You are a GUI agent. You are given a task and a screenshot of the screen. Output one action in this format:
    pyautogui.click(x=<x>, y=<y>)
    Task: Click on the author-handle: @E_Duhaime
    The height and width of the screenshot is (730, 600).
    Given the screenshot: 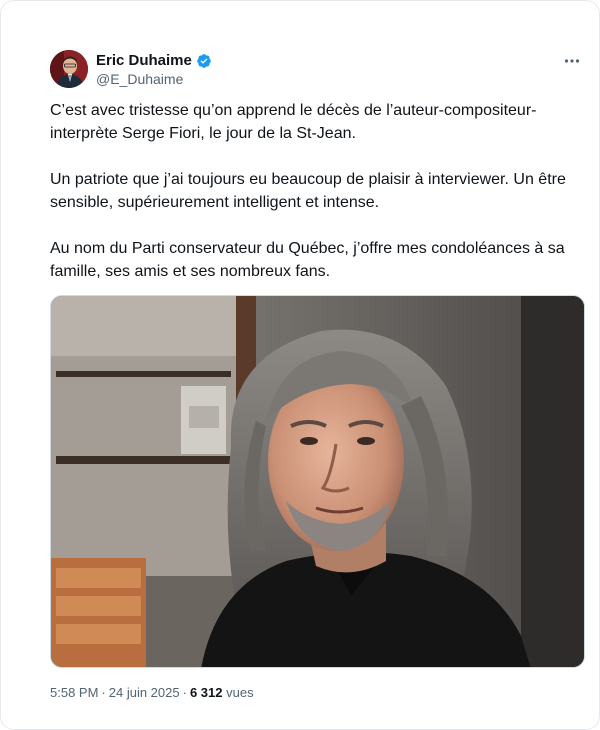 What is the action you would take?
    pyautogui.click(x=154, y=79)
    